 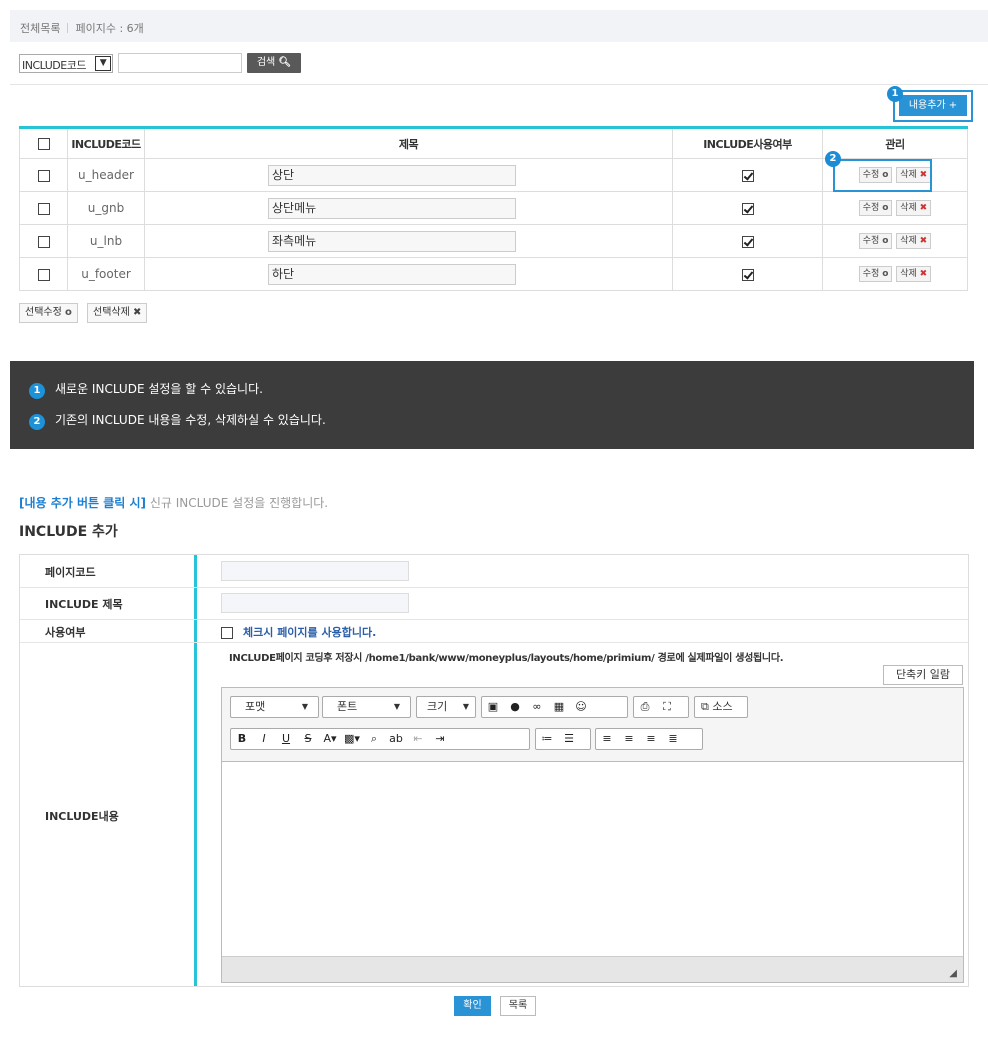 What do you see at coordinates (392, 241) in the screenshot?
I see `row-title-input: 좌측메뉴` at bounding box center [392, 241].